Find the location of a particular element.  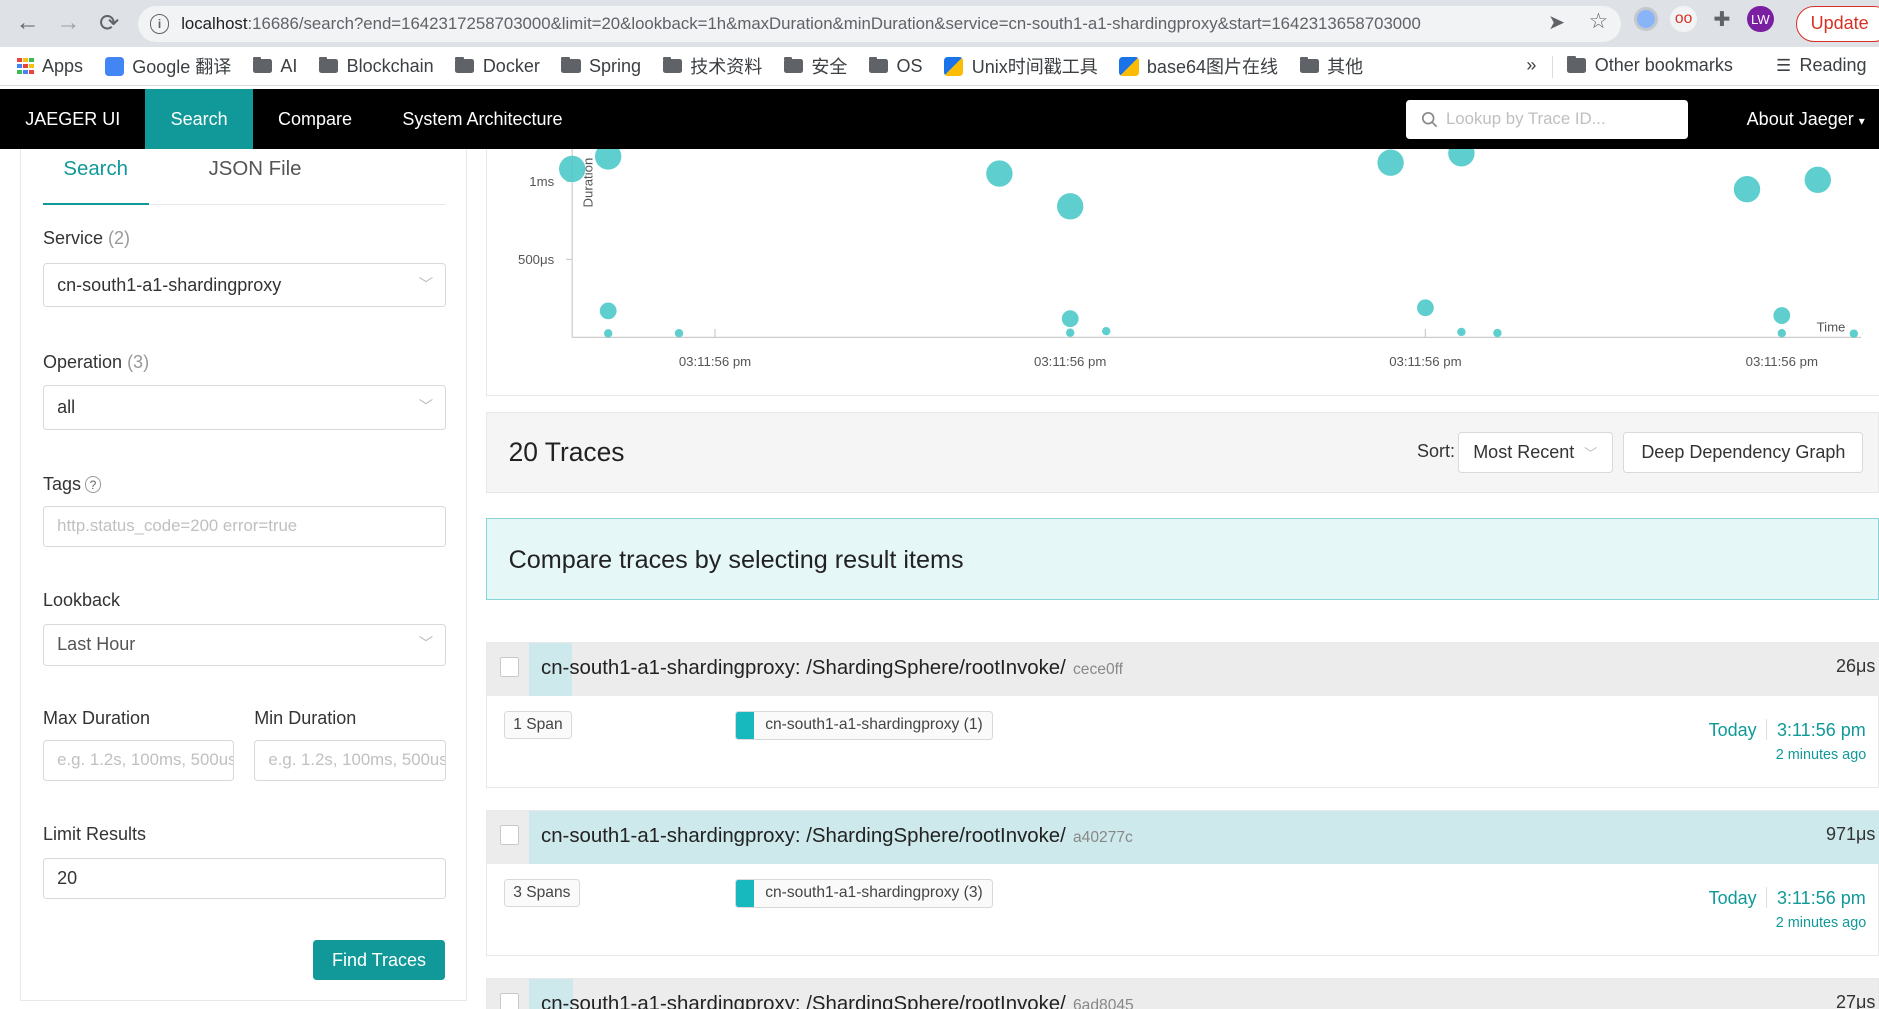

bookmark-item: Spring is located at coordinates (601, 66).